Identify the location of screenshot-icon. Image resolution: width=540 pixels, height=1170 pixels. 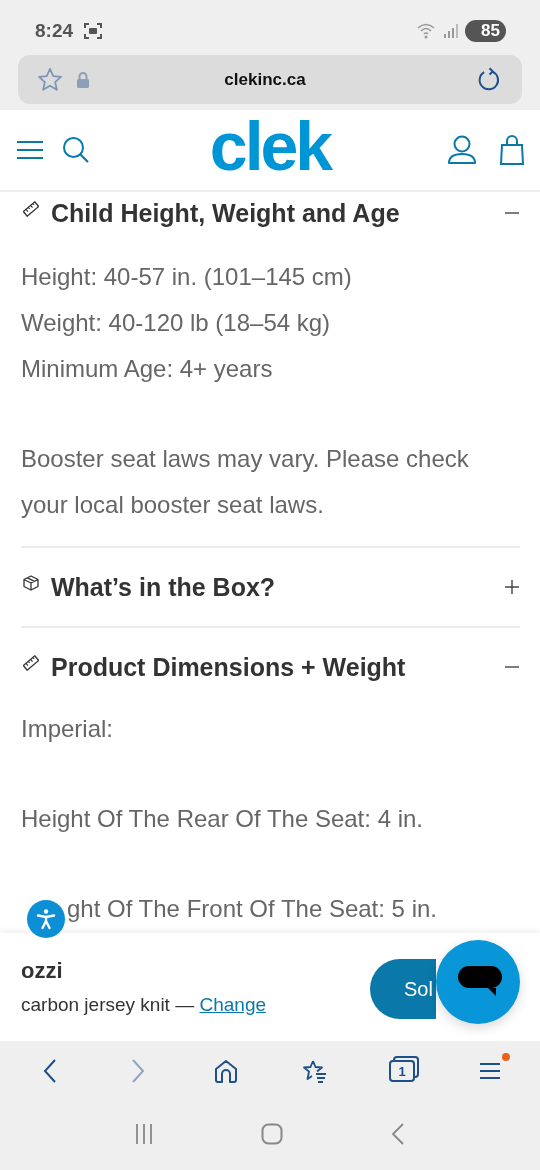
(93, 30).